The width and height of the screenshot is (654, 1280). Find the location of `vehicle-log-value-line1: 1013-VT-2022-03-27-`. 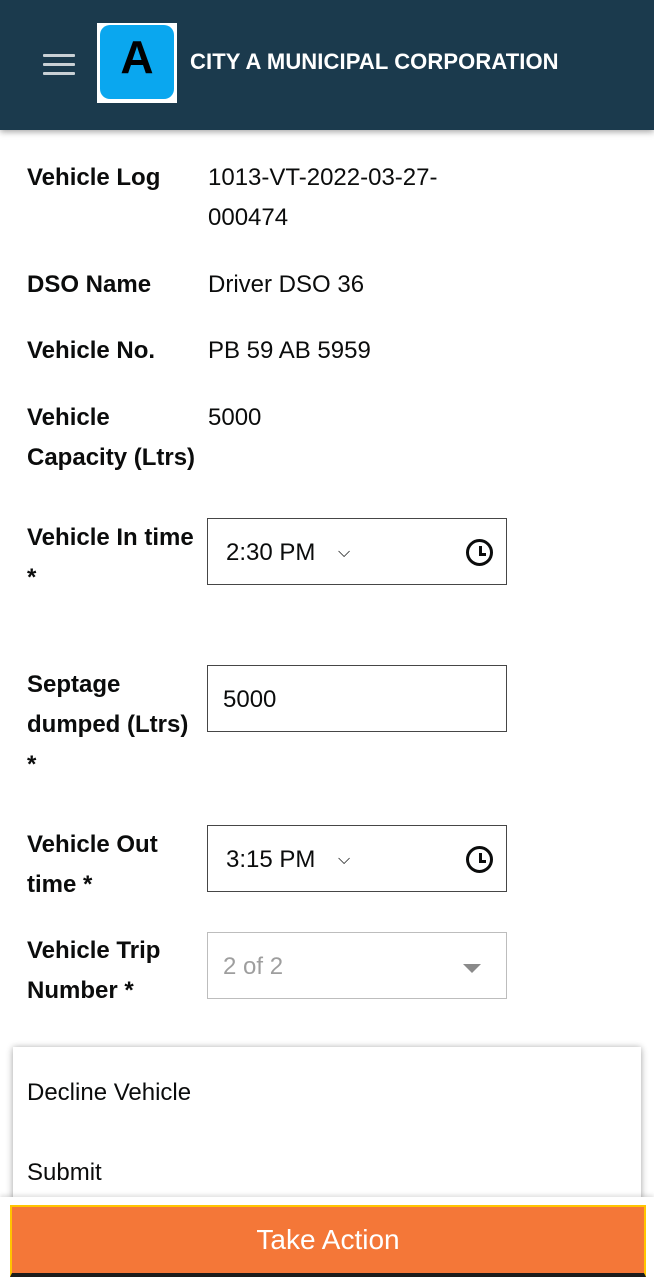

vehicle-log-value-line1: 1013-VT-2022-03-27- is located at coordinates (323, 177).